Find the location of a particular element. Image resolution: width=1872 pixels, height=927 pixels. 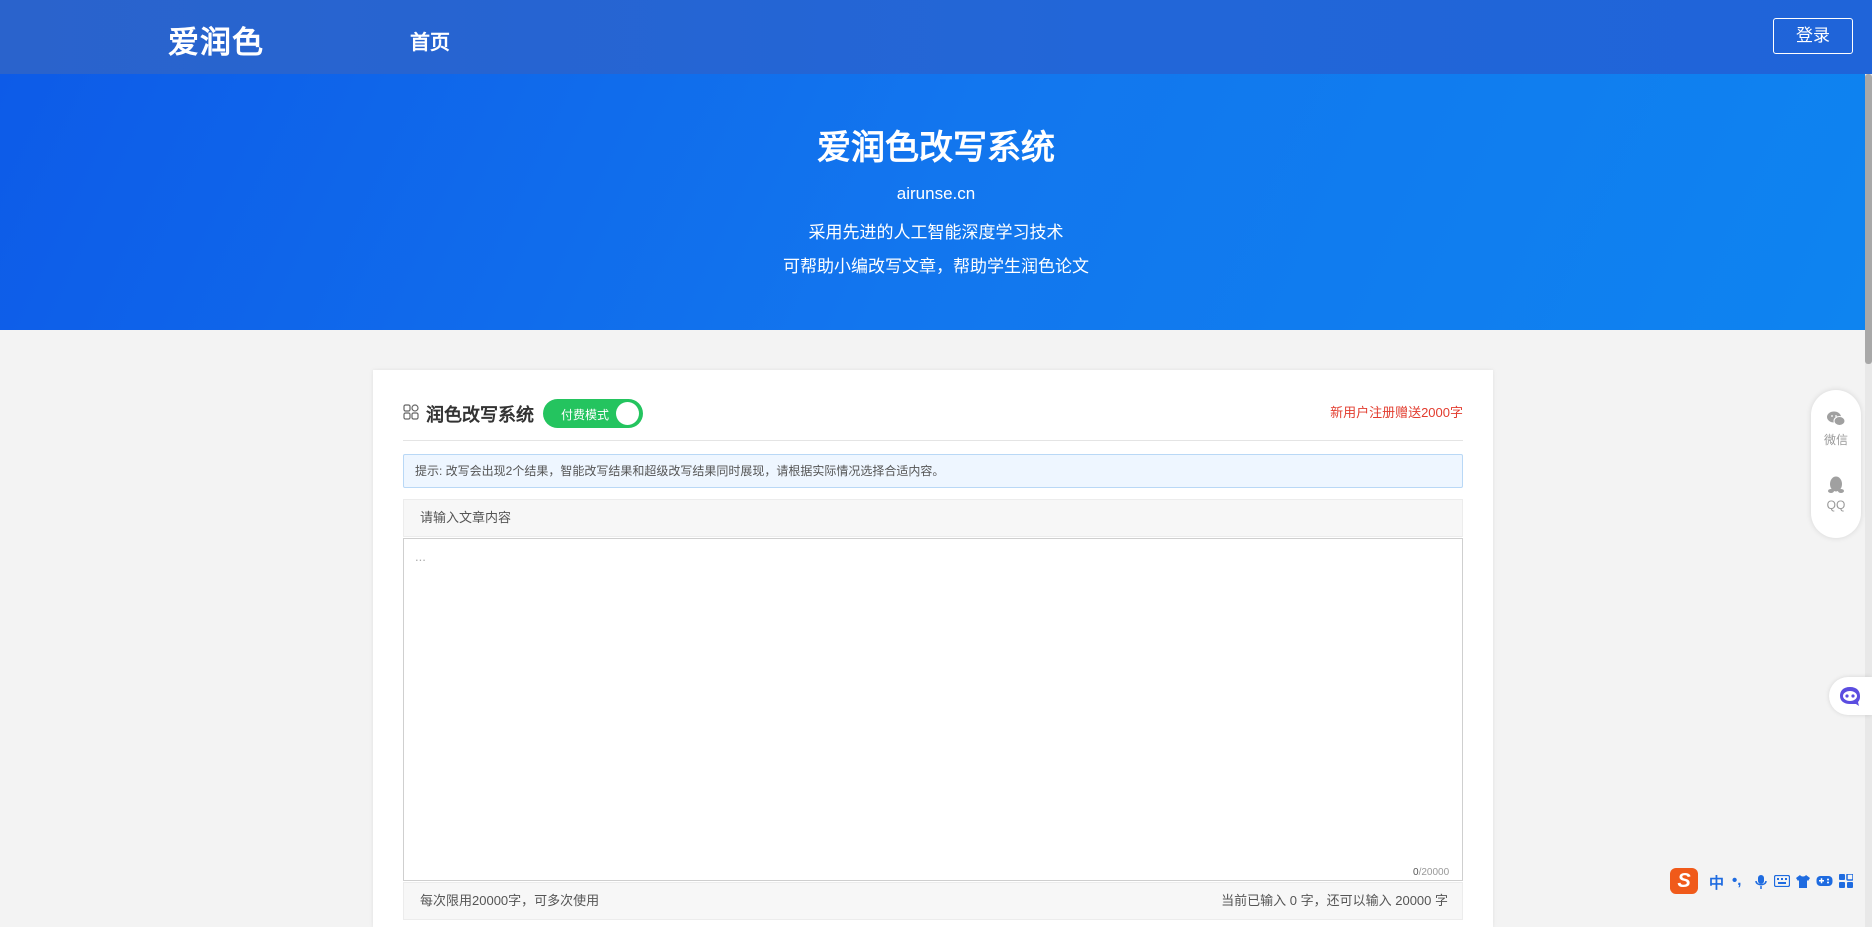

hero-domain: airunse.cn is located at coordinates (936, 193).